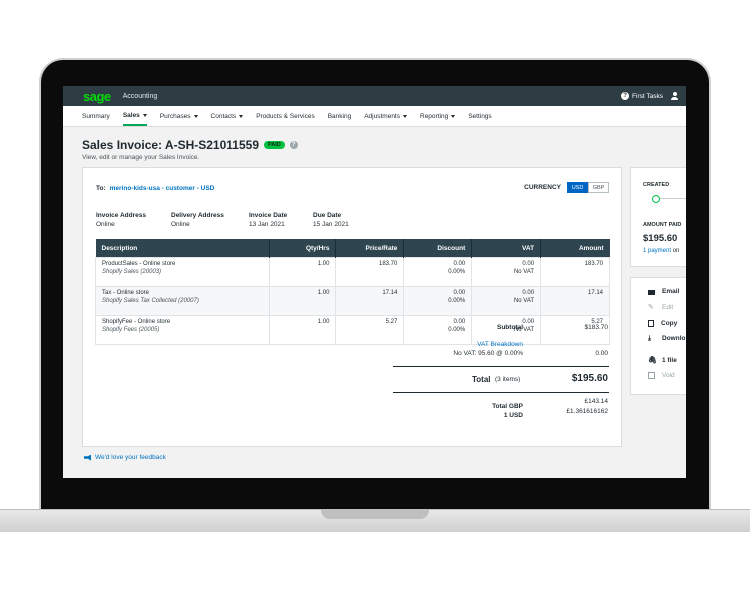  What do you see at coordinates (130, 457) in the screenshot?
I see `feedback-label: We'd love your feedback` at bounding box center [130, 457].